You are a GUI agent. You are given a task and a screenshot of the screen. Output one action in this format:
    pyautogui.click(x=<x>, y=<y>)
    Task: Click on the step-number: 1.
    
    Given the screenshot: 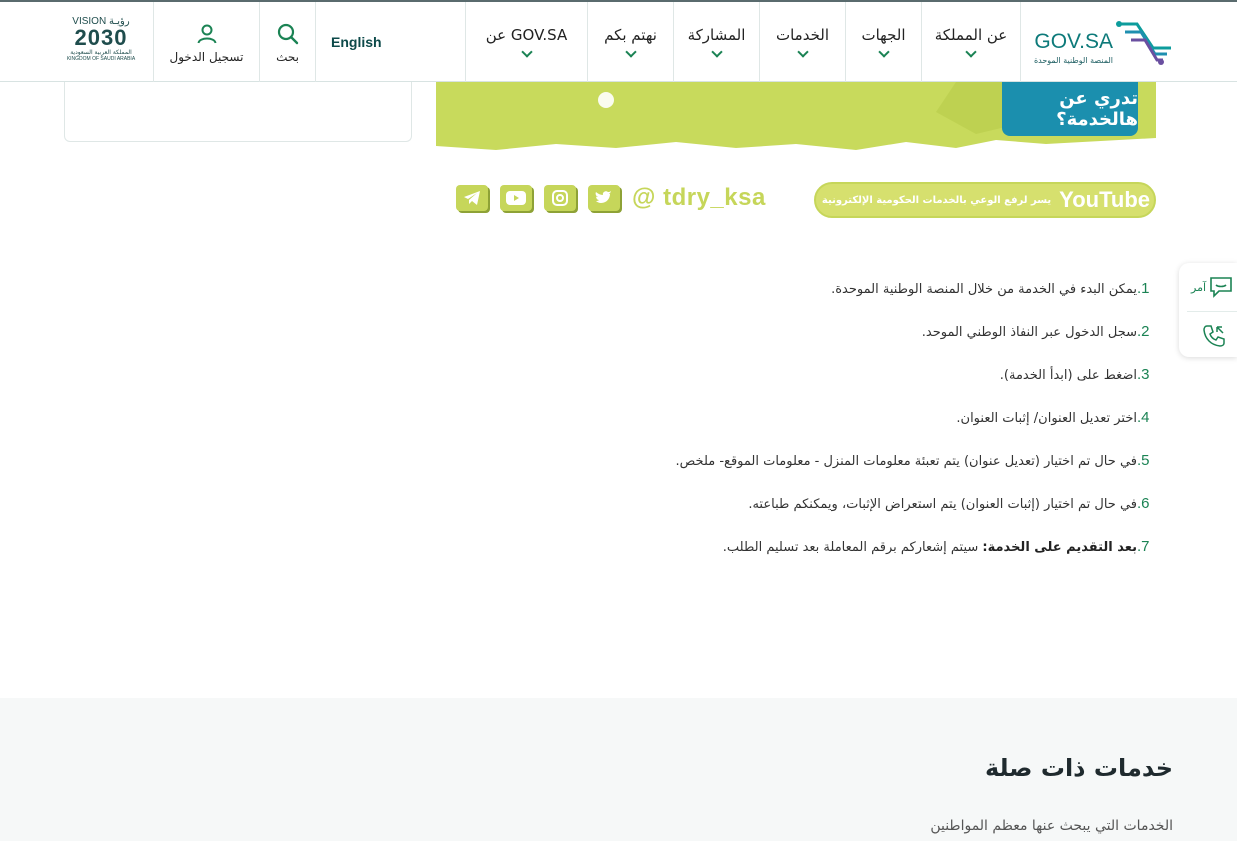 What is the action you would take?
    pyautogui.click(x=1143, y=288)
    